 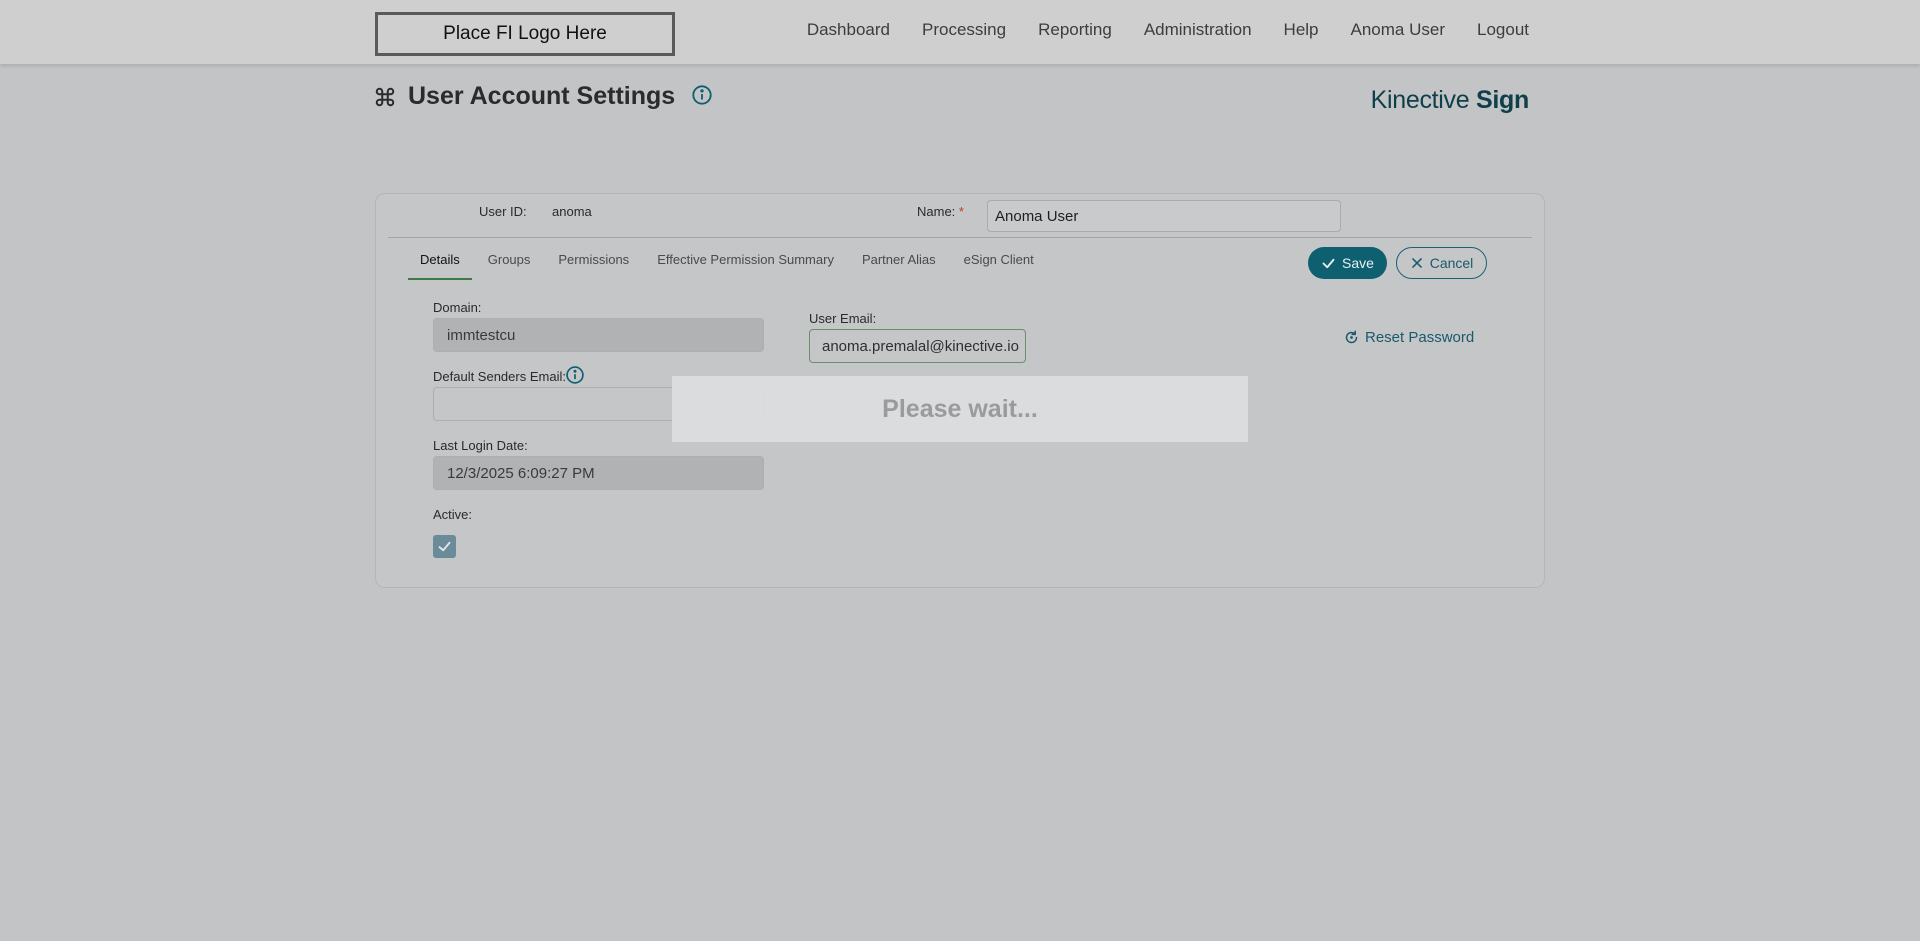 What do you see at coordinates (961, 211) in the screenshot?
I see `required-marker: *` at bounding box center [961, 211].